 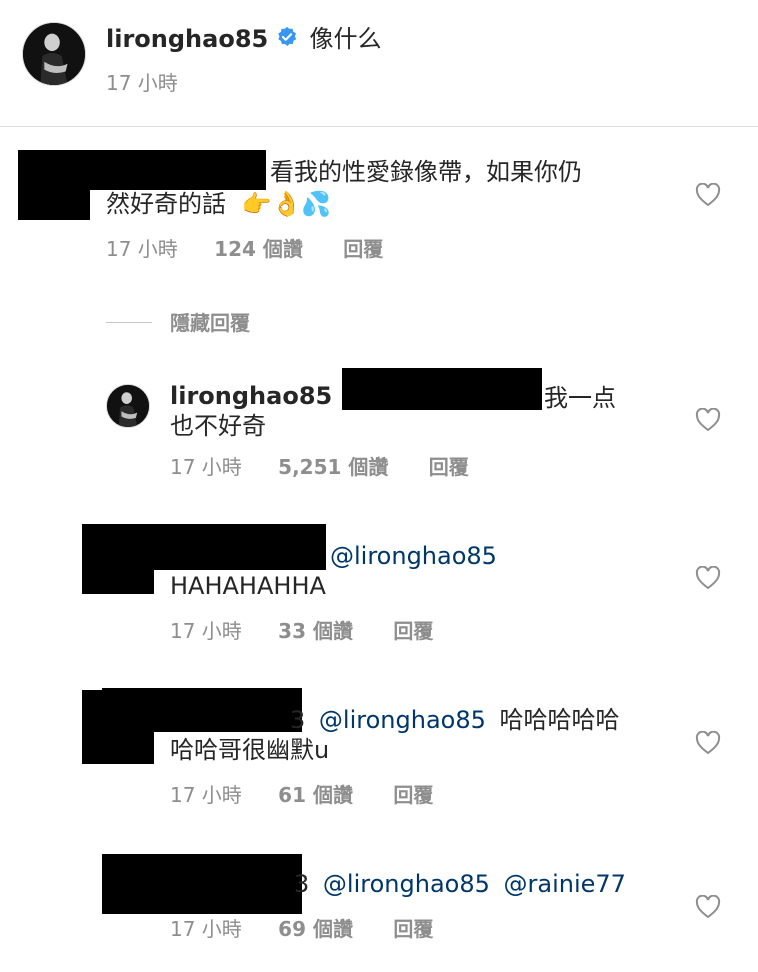 What do you see at coordinates (442, 389) in the screenshot?
I see `redacted-mention` at bounding box center [442, 389].